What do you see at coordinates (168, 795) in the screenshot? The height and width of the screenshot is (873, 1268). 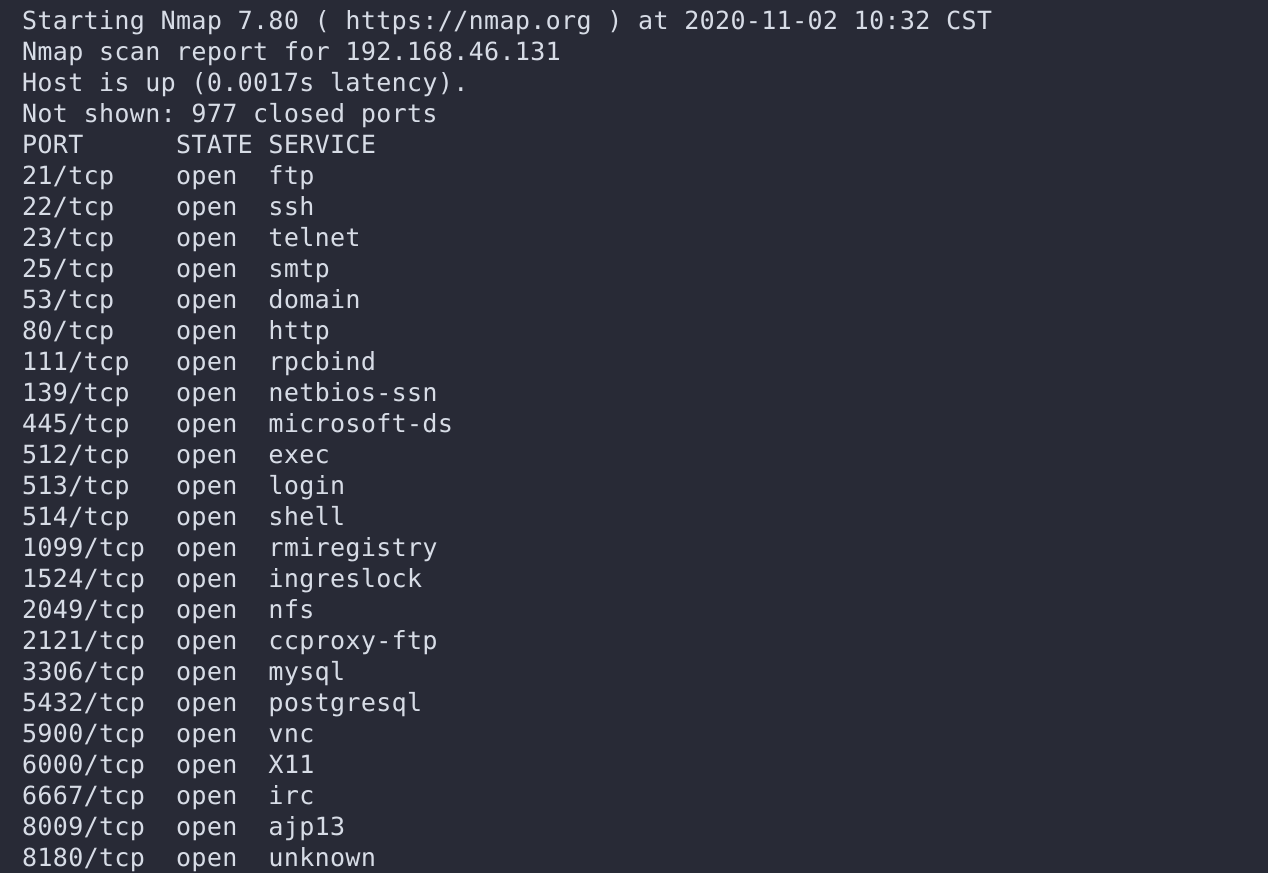 I see `table-row: 6667/tcp open irc` at bounding box center [168, 795].